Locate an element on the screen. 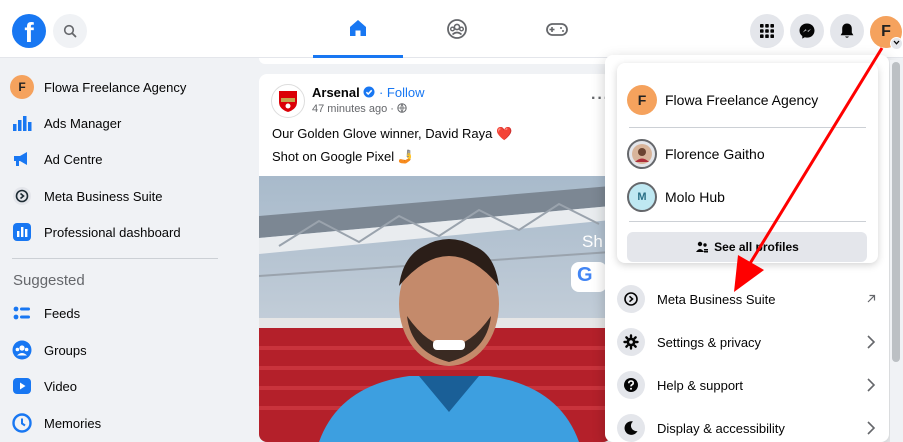 This screenshot has width=903, height=442. people-icon is located at coordinates (702, 247).